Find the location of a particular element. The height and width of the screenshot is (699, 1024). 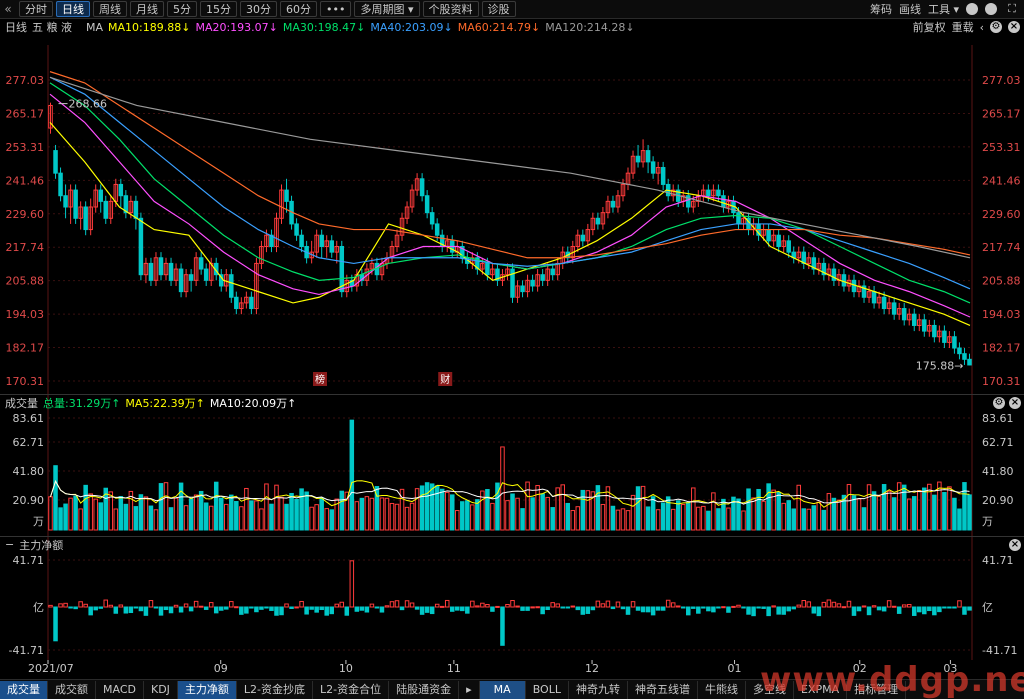

price-tick-right: 170.31 is located at coordinates (1001, 381).